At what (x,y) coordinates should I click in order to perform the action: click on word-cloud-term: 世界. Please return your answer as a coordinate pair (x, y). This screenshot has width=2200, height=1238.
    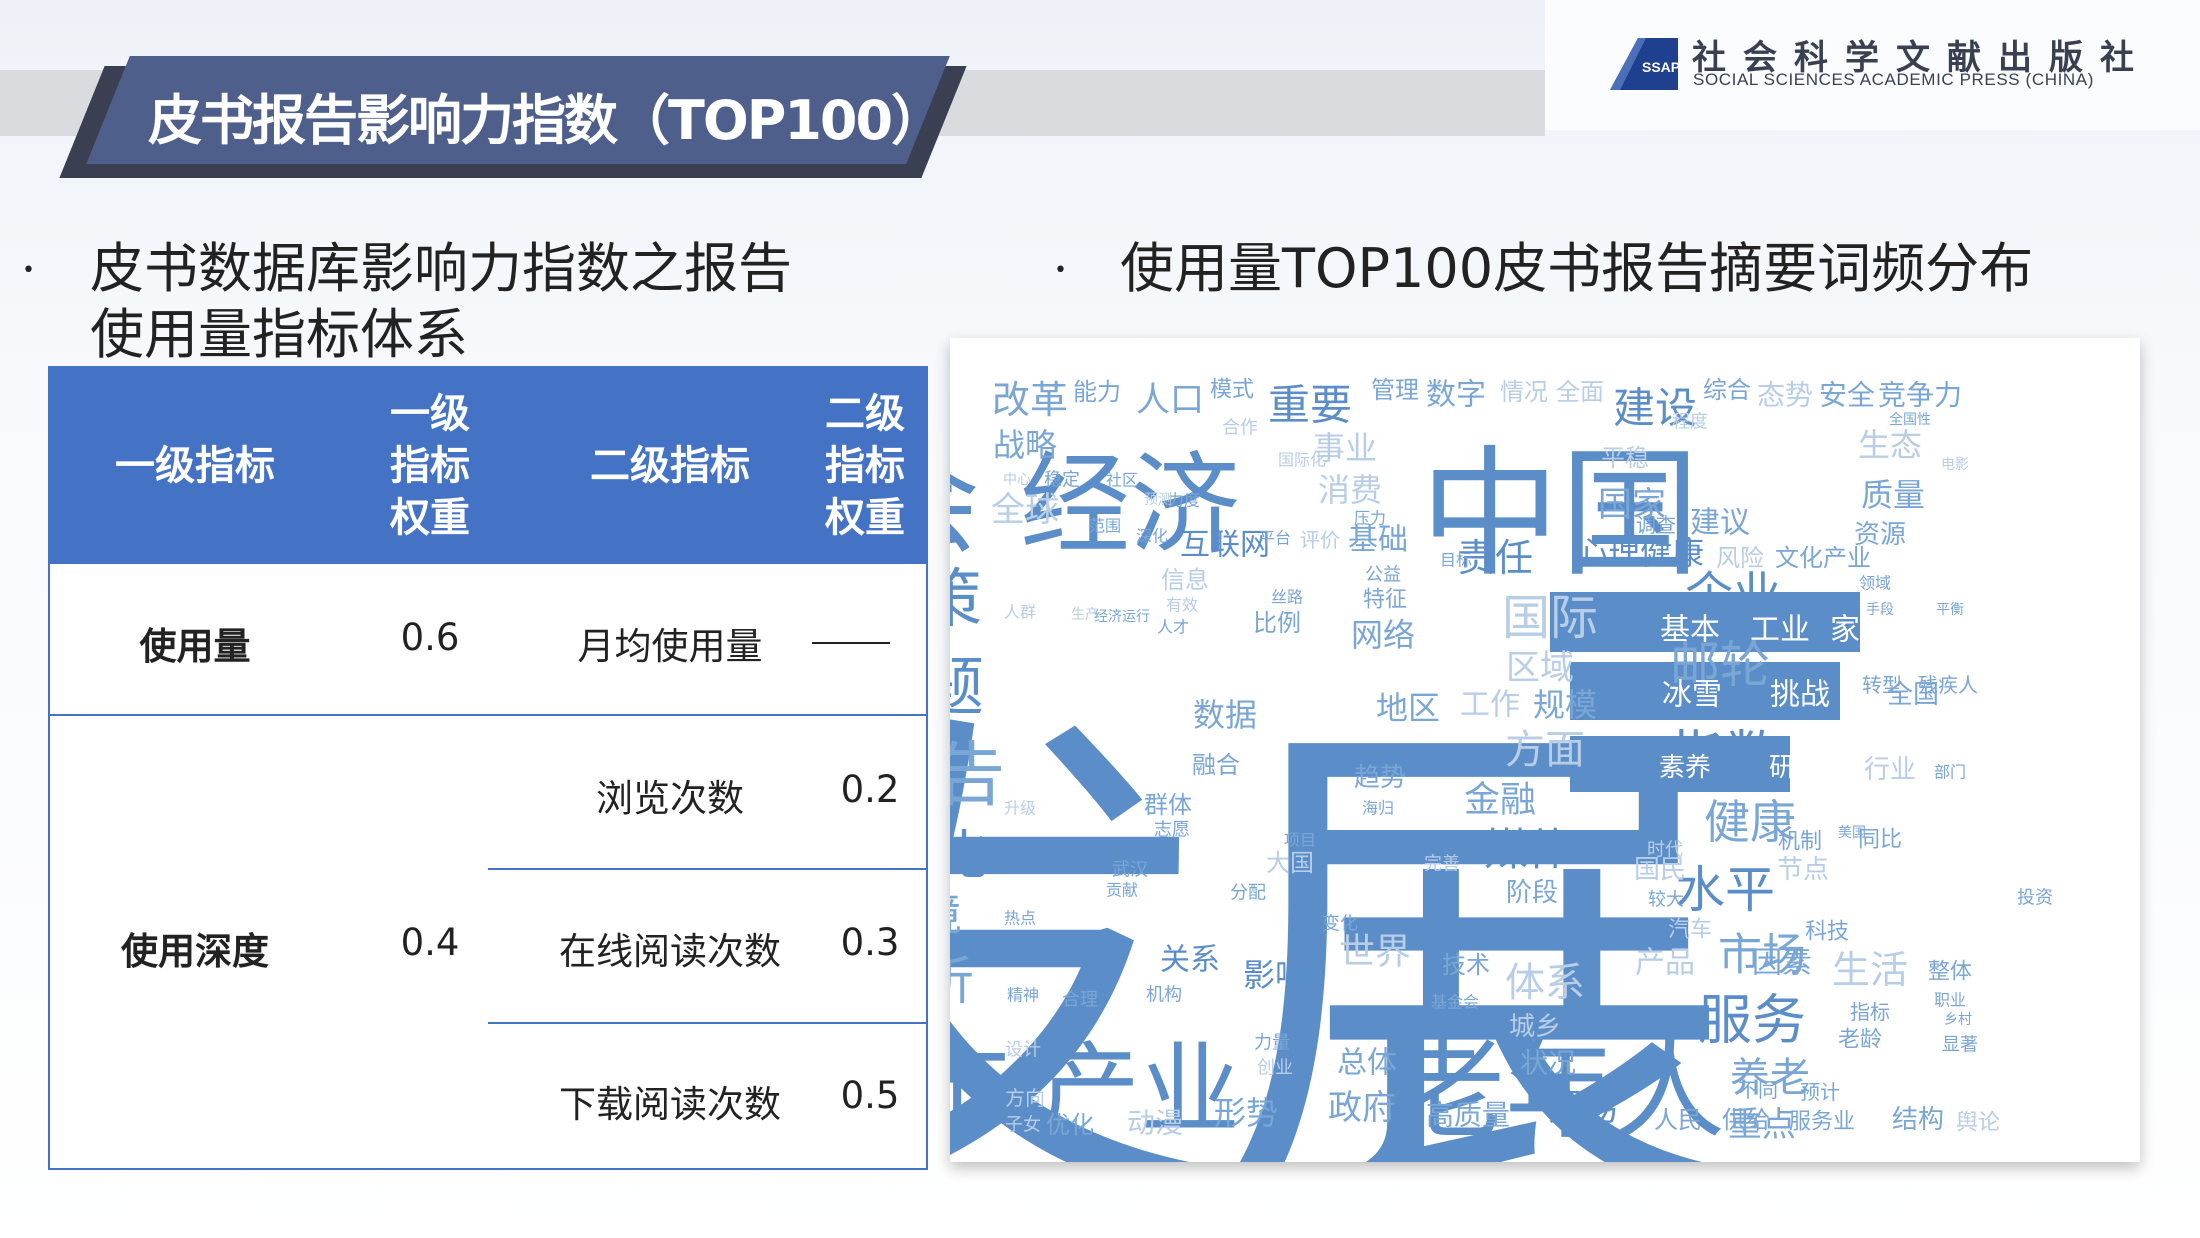
    Looking at the image, I should click on (1375, 952).